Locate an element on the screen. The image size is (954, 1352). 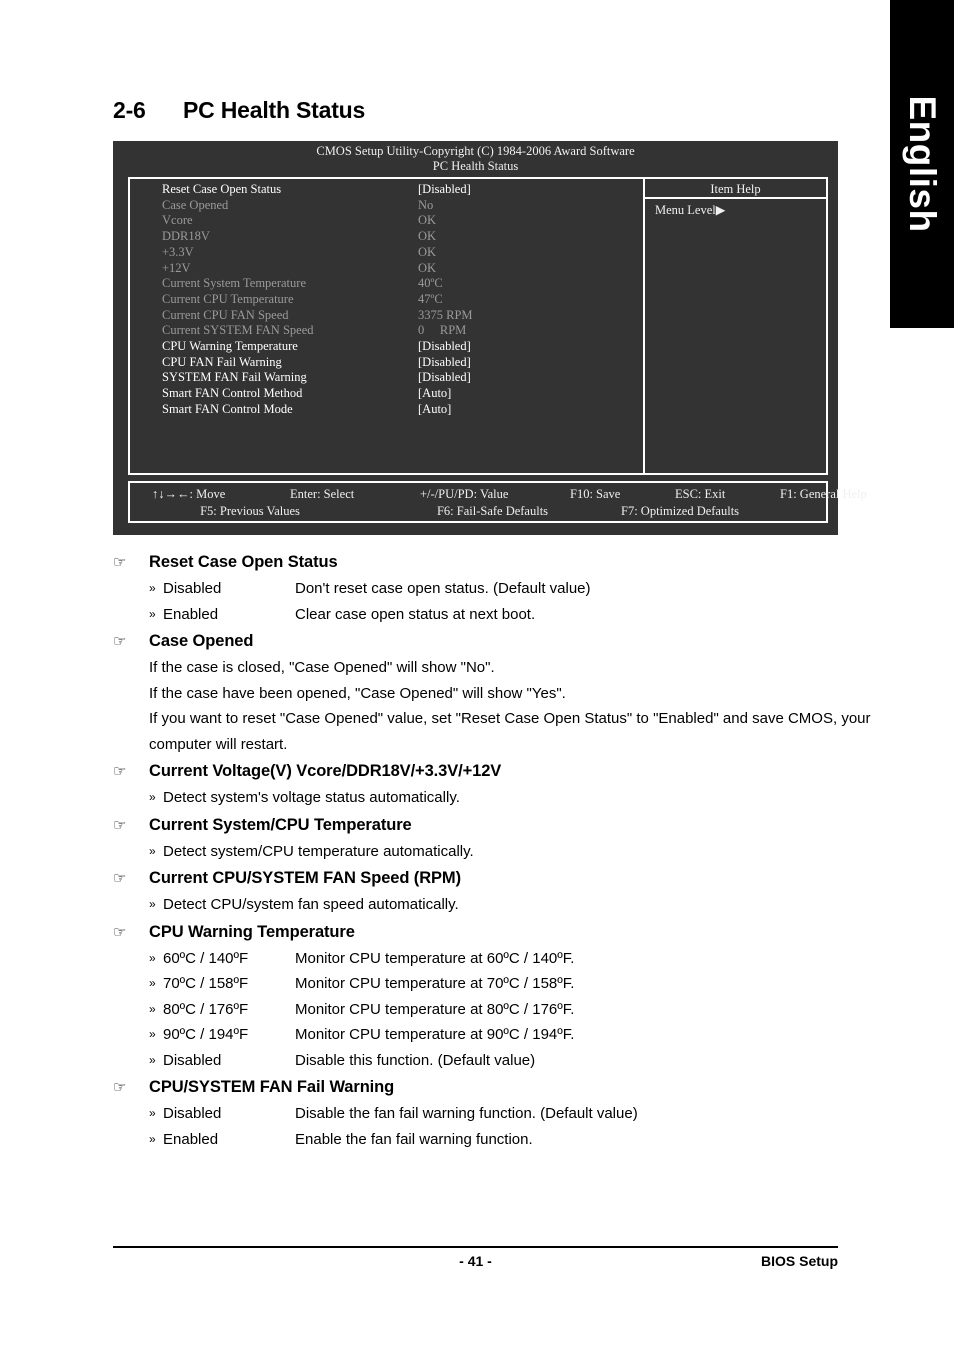
bios-item-value: No is located at coordinates (426, 204).